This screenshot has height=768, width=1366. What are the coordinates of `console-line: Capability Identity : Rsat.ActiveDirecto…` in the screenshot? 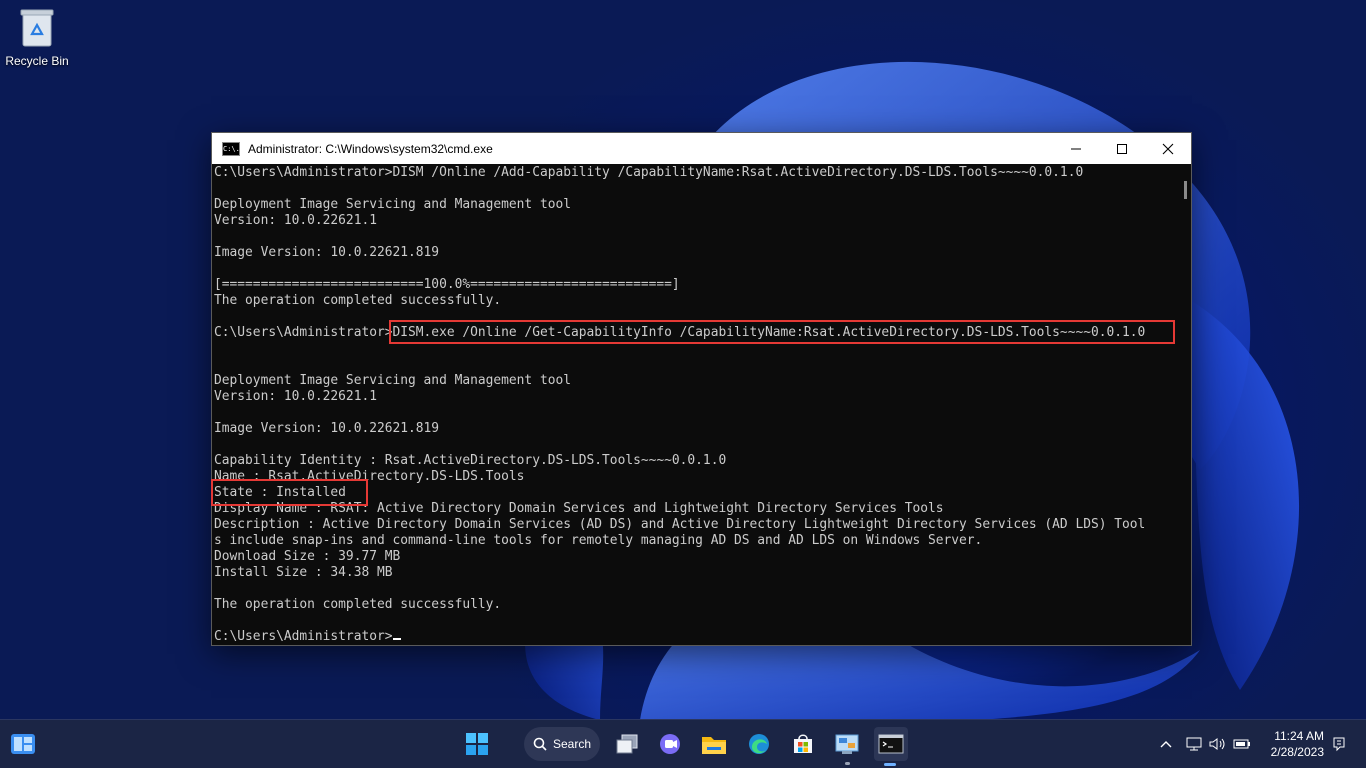 It's located at (470, 460).